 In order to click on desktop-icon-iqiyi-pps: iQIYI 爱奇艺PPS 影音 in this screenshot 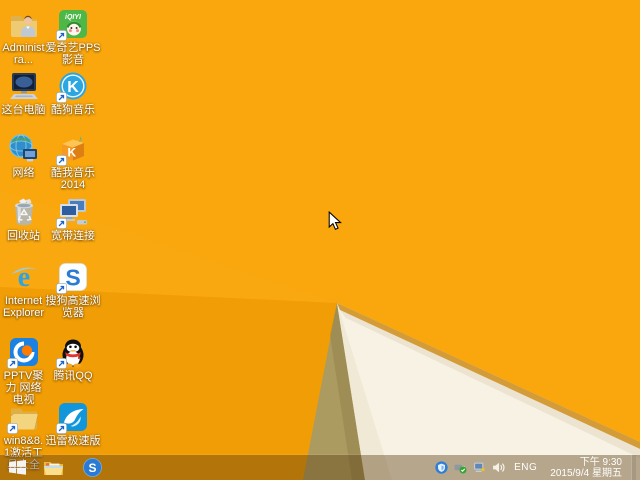, I will do `click(73, 37)`.